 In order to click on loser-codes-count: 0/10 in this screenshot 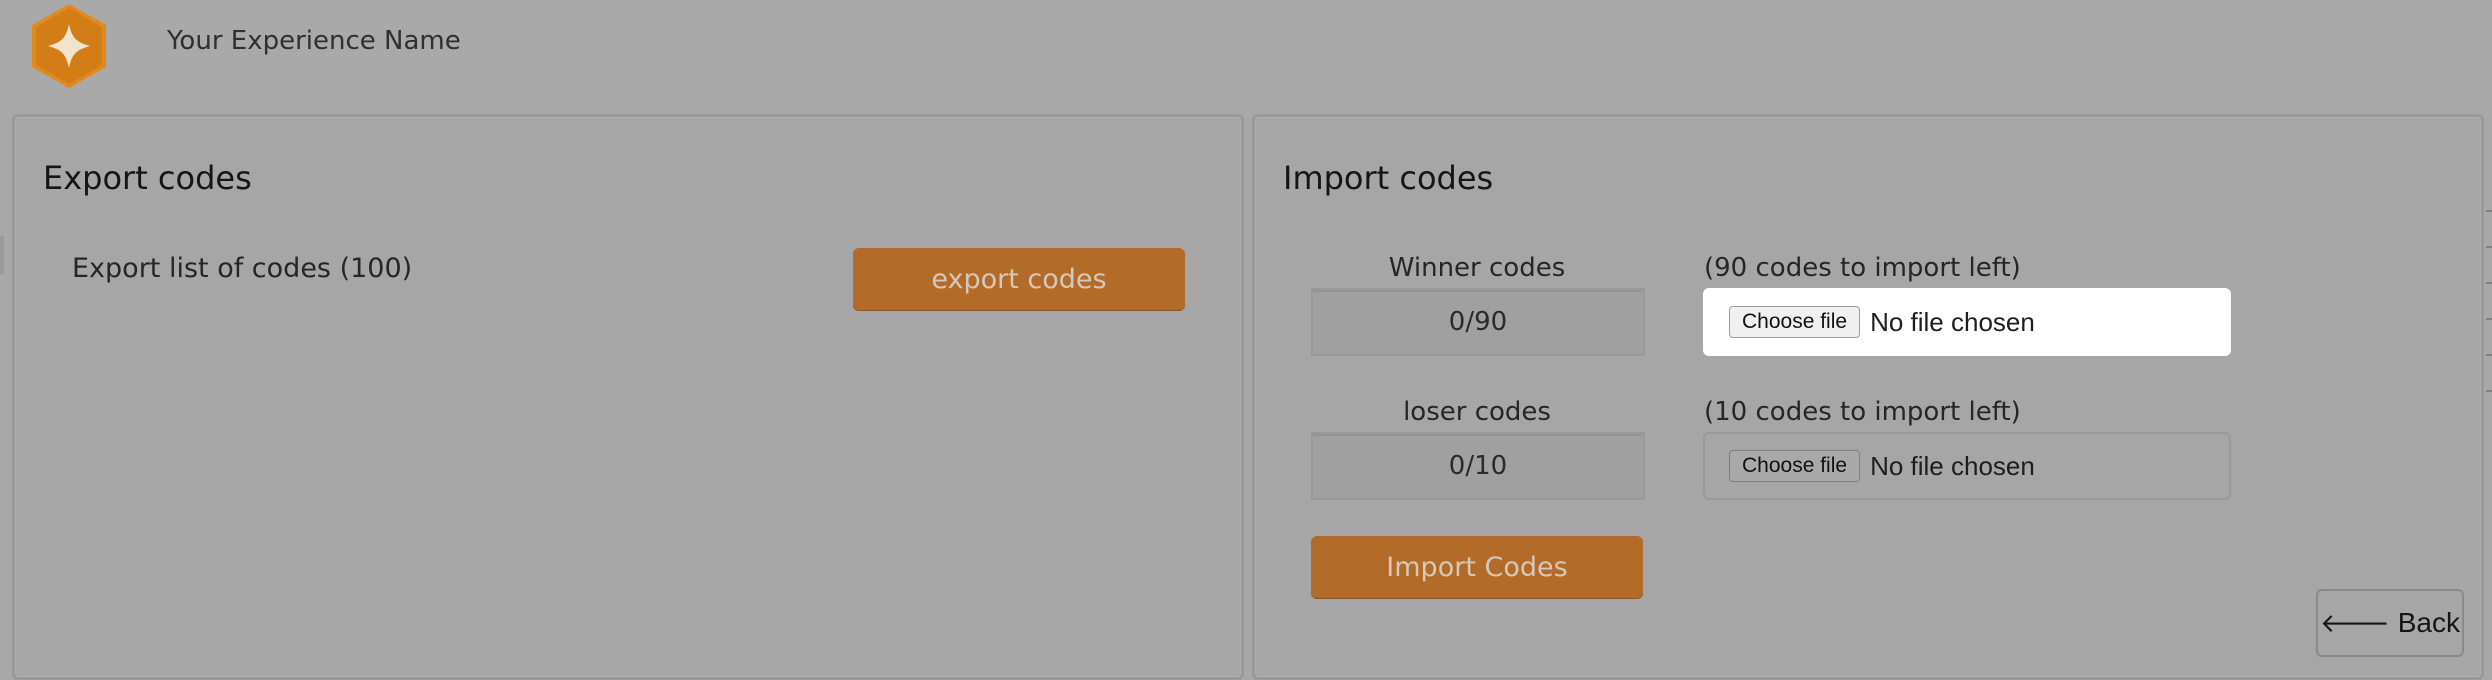, I will do `click(1478, 466)`.